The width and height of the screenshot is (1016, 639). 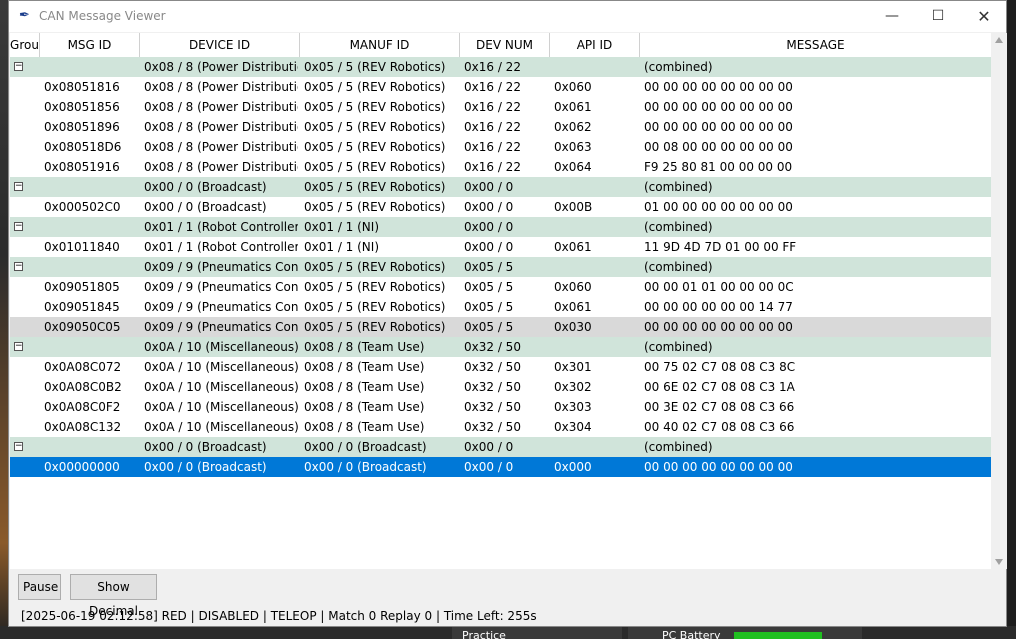 I want to click on minimize-button: —, so click(x=892, y=16).